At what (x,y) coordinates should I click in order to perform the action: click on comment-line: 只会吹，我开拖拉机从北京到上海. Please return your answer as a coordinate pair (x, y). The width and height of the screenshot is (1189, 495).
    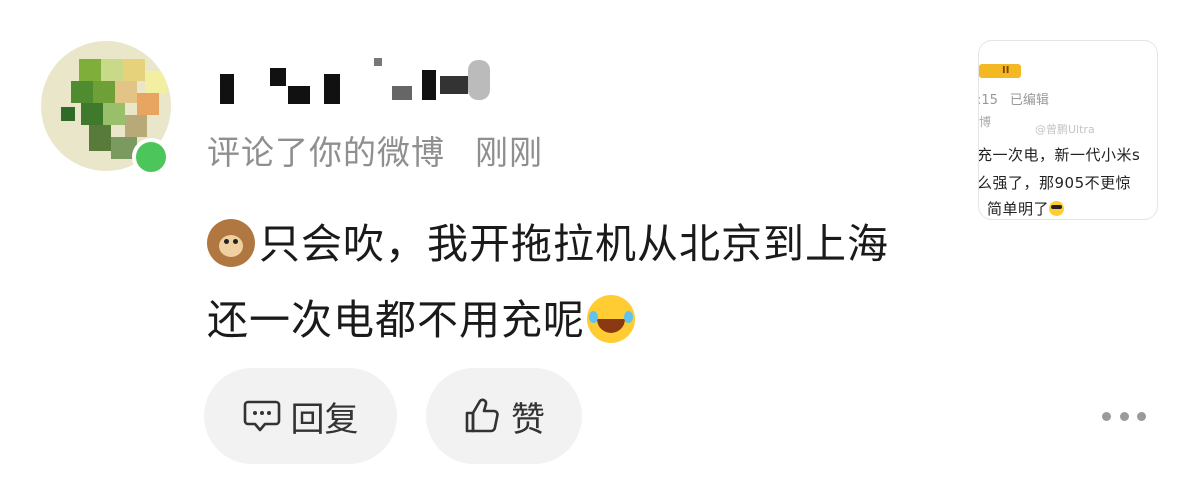
    Looking at the image, I should click on (587, 244).